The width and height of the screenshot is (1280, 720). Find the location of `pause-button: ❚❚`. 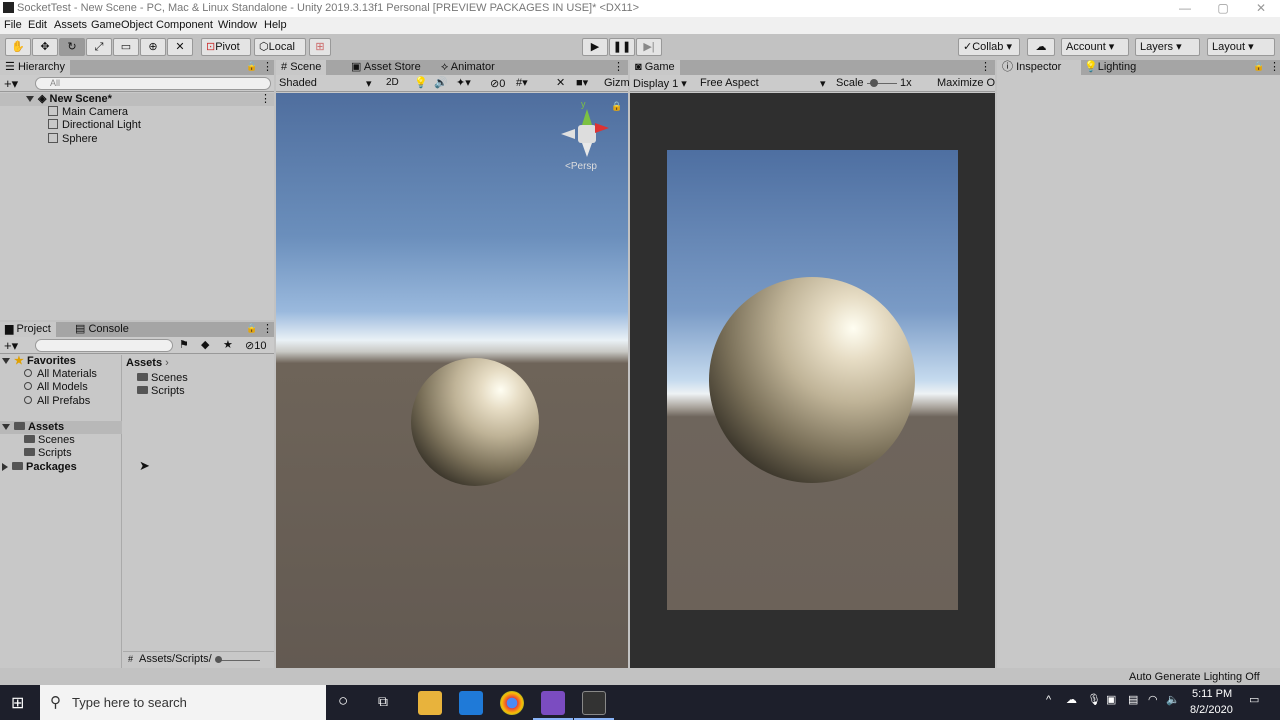

pause-button: ❚❚ is located at coordinates (622, 47).